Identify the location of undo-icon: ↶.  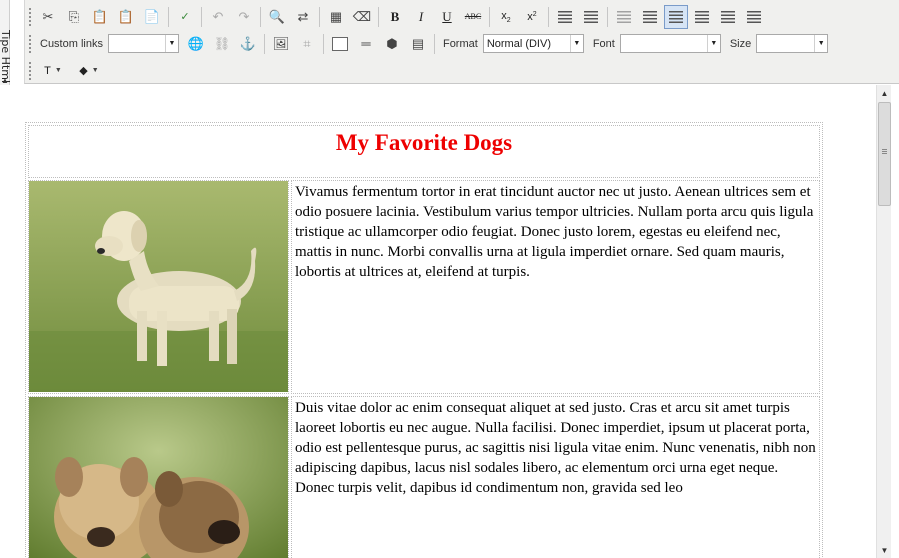
(218, 17).